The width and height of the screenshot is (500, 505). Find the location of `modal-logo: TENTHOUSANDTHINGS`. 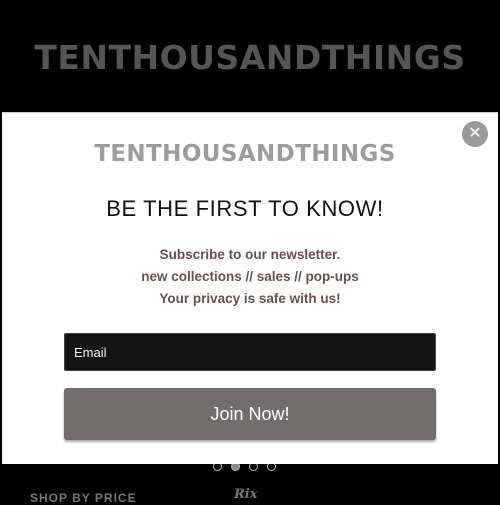

modal-logo: TENTHOUSANDTHINGS is located at coordinates (245, 154).